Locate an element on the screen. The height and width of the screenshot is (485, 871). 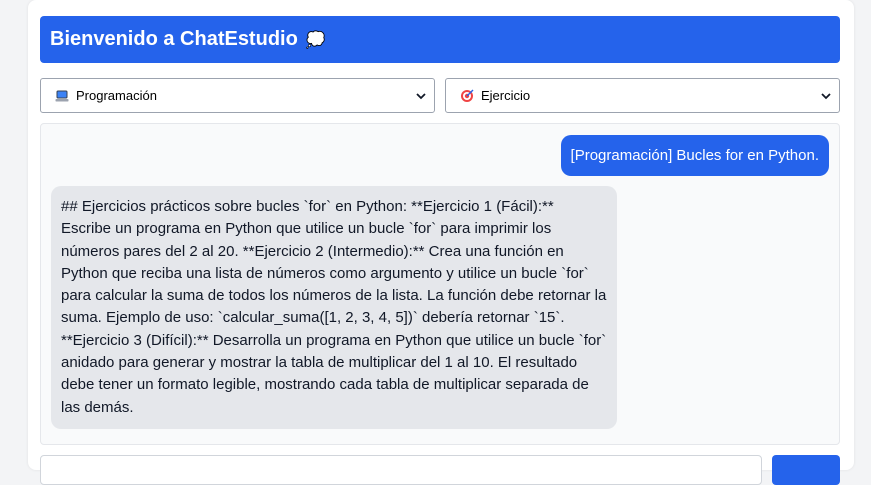
message-input is located at coordinates (401, 470).